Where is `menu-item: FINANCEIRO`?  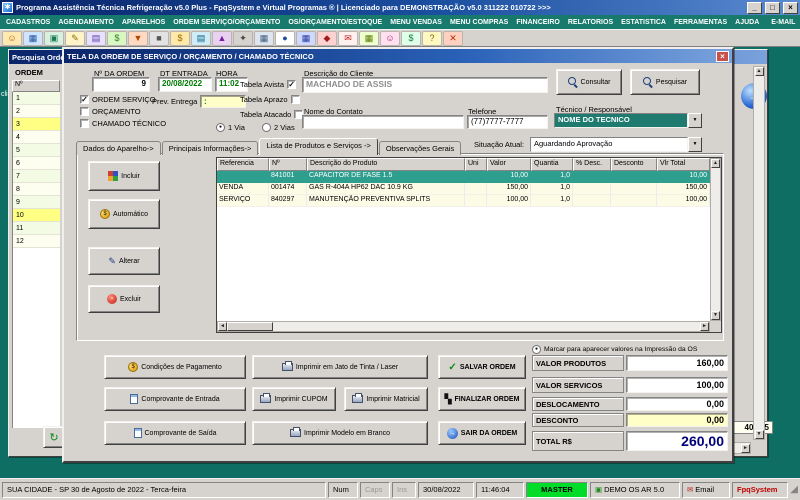 menu-item: FINANCEIRO is located at coordinates (538, 22).